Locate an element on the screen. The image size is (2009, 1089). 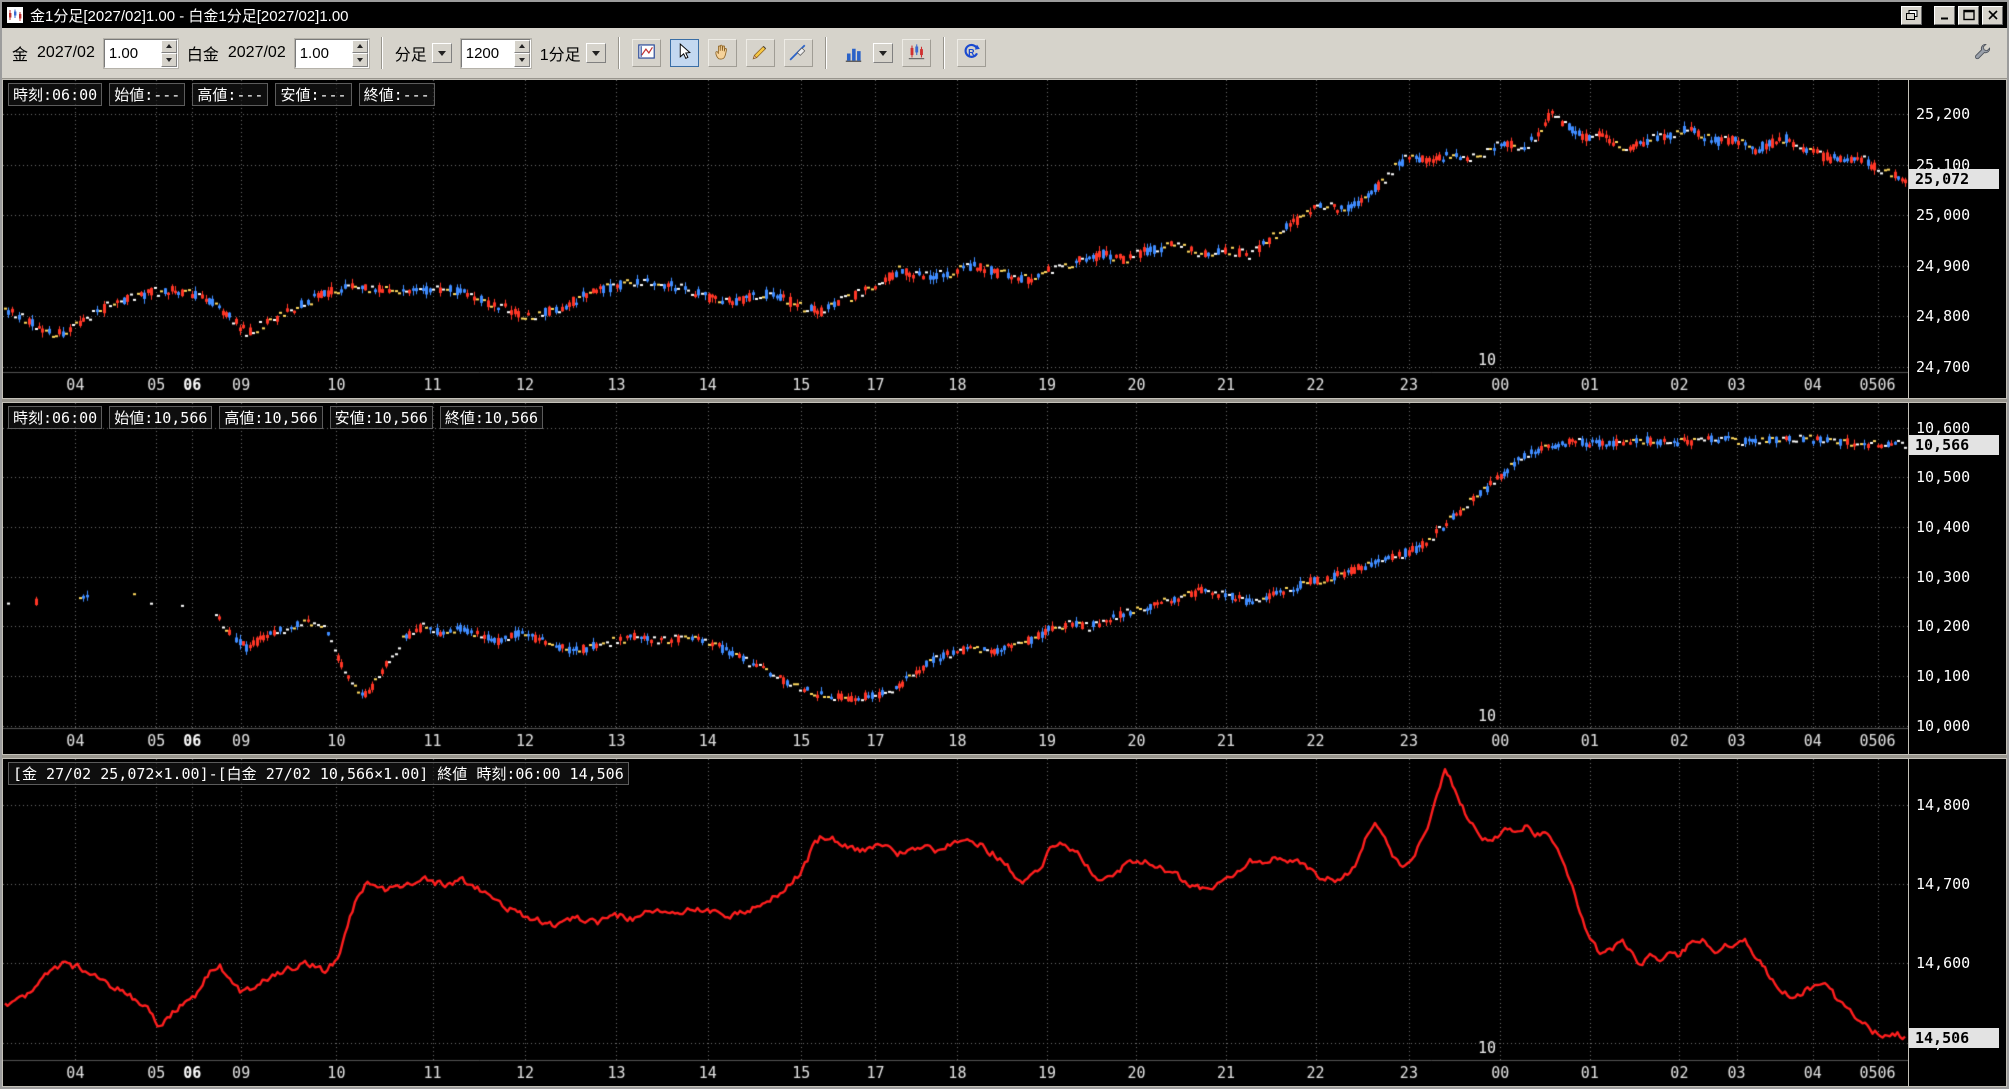
y-axis-label: 14,700 is located at coordinates (1943, 884).